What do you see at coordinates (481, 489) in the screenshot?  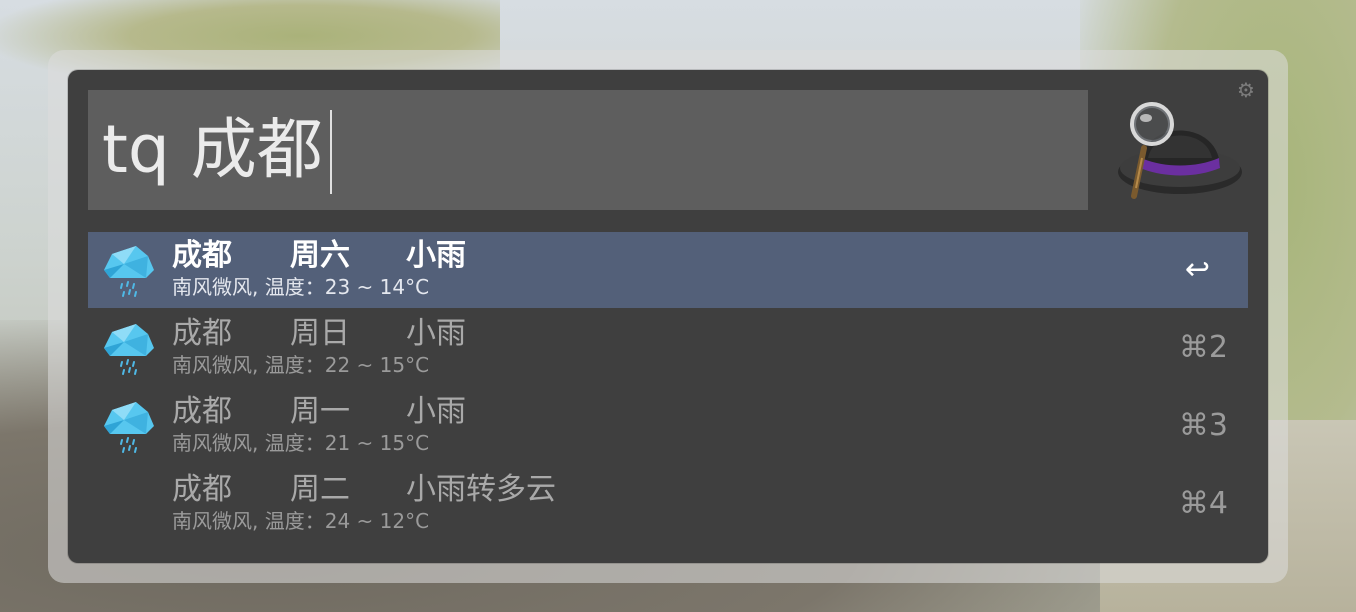 I see `result-weather: 小雨转多云` at bounding box center [481, 489].